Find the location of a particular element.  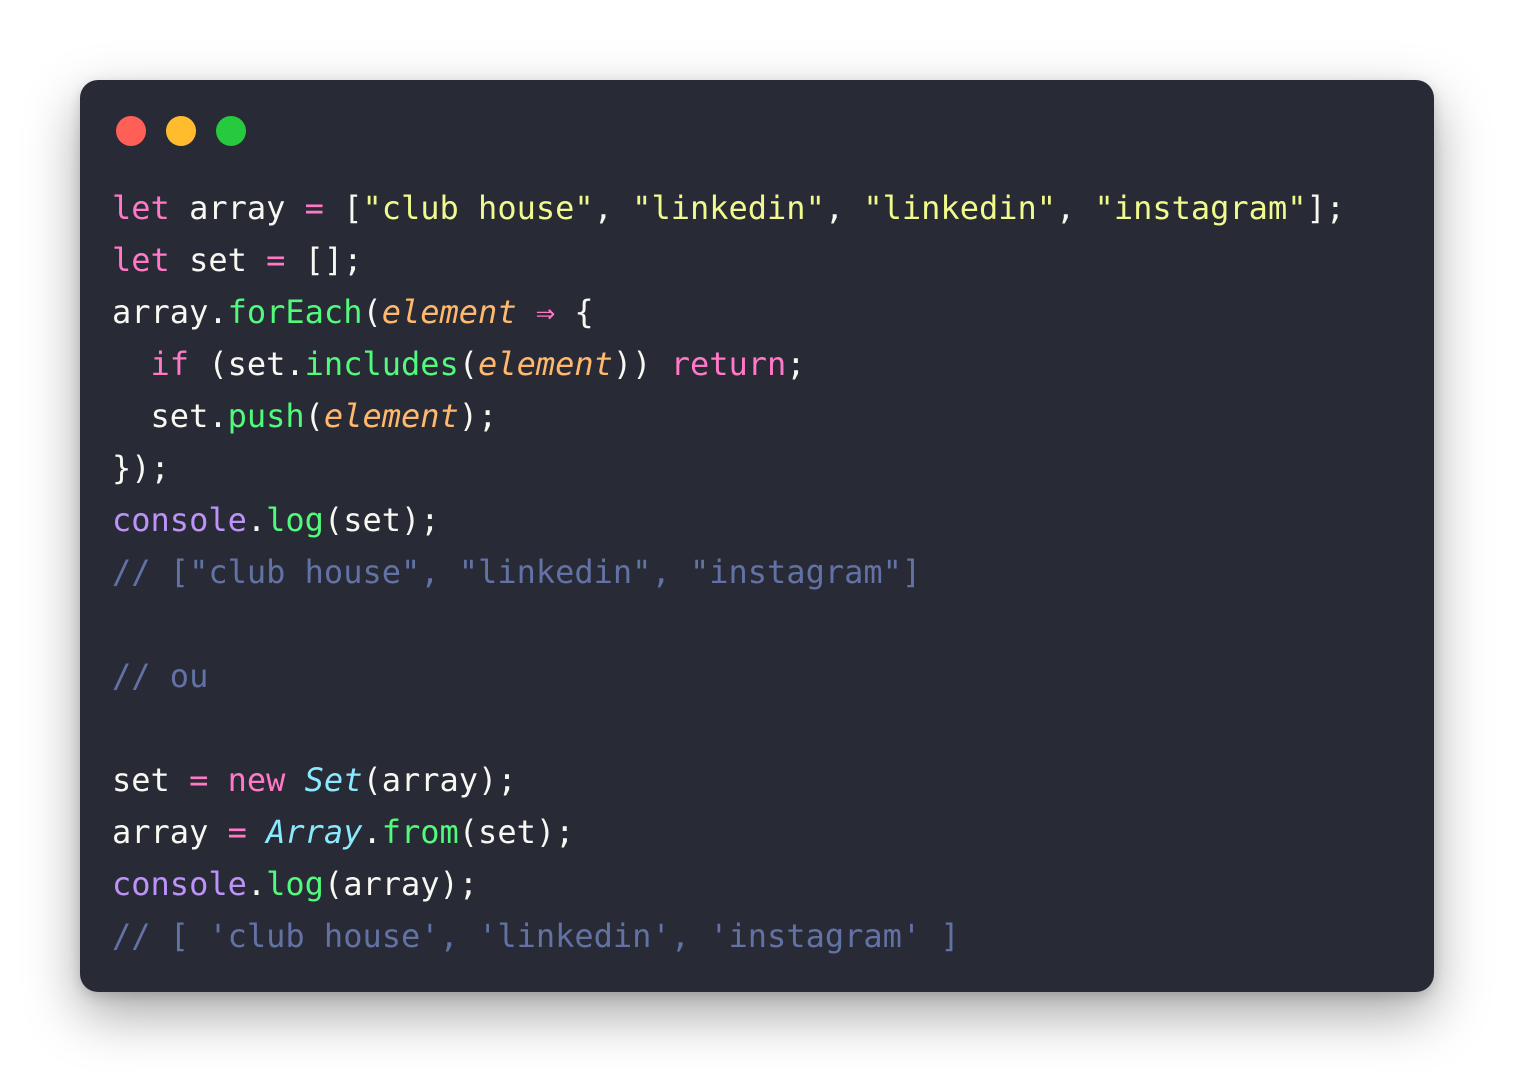

code-token-plain: { is located at coordinates (574, 312).